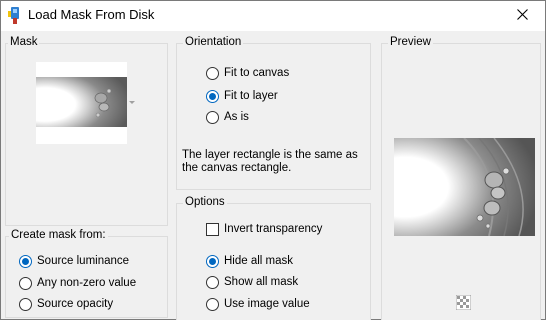 The image size is (546, 320). I want to click on radio-any-non-zero: Any non-zero value, so click(77, 283).